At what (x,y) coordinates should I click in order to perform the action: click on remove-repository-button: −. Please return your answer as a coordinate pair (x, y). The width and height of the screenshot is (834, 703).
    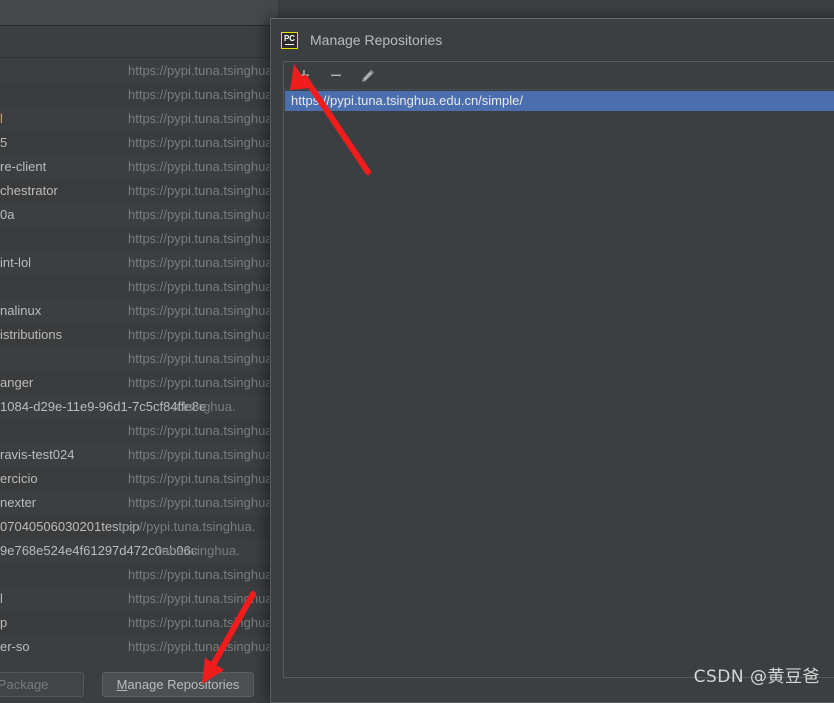
    Looking at the image, I should click on (336, 76).